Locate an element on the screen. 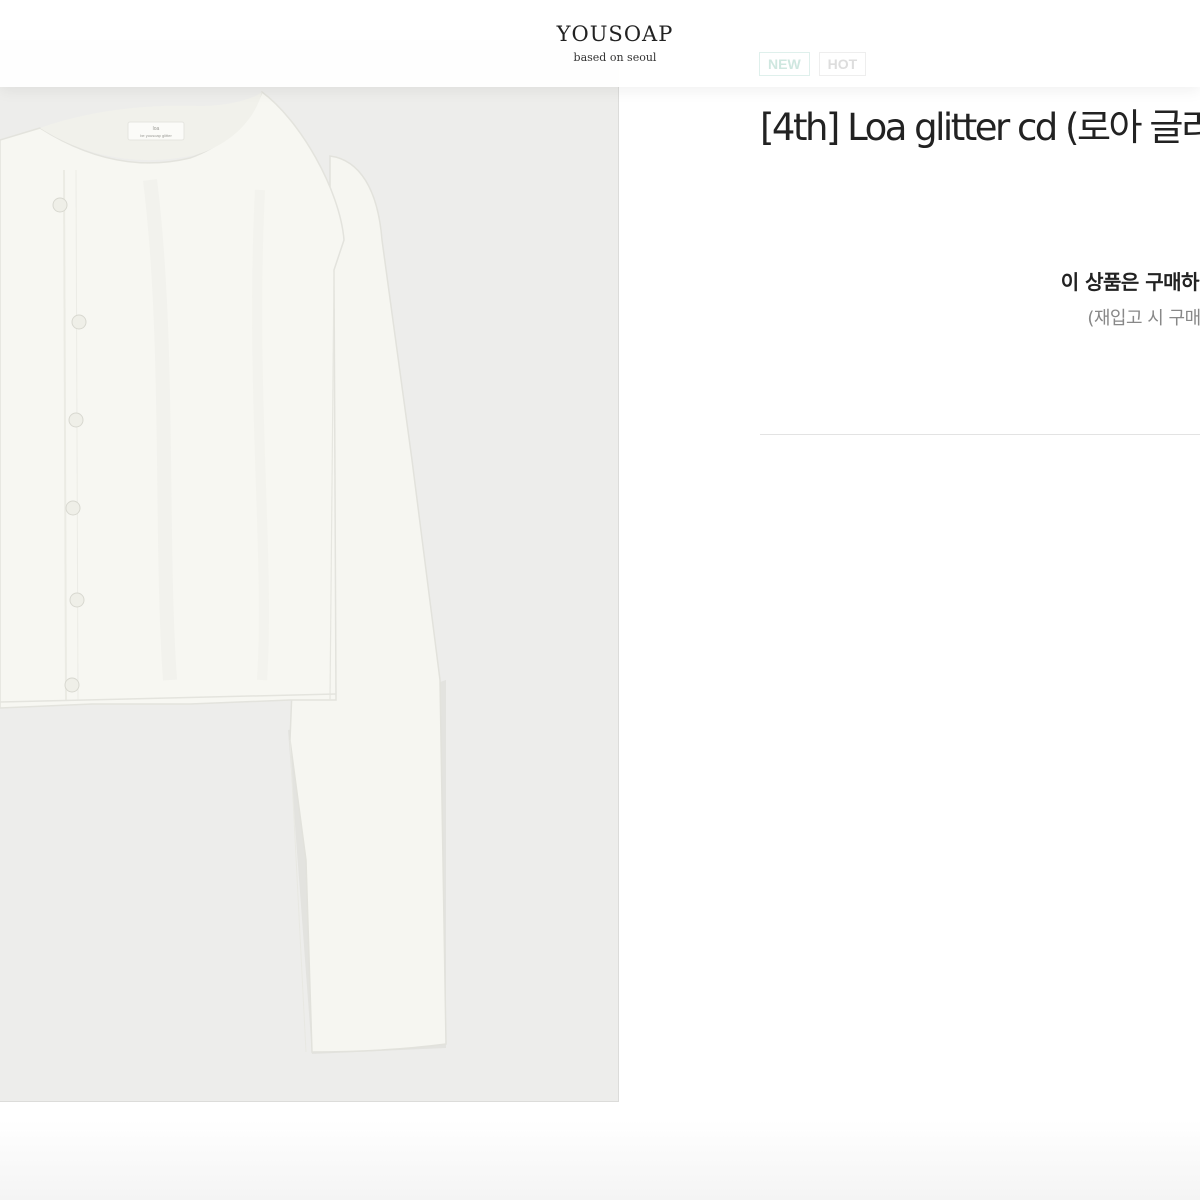  neck-tag-text-2: be yousoap glitter is located at coordinates (156, 135).